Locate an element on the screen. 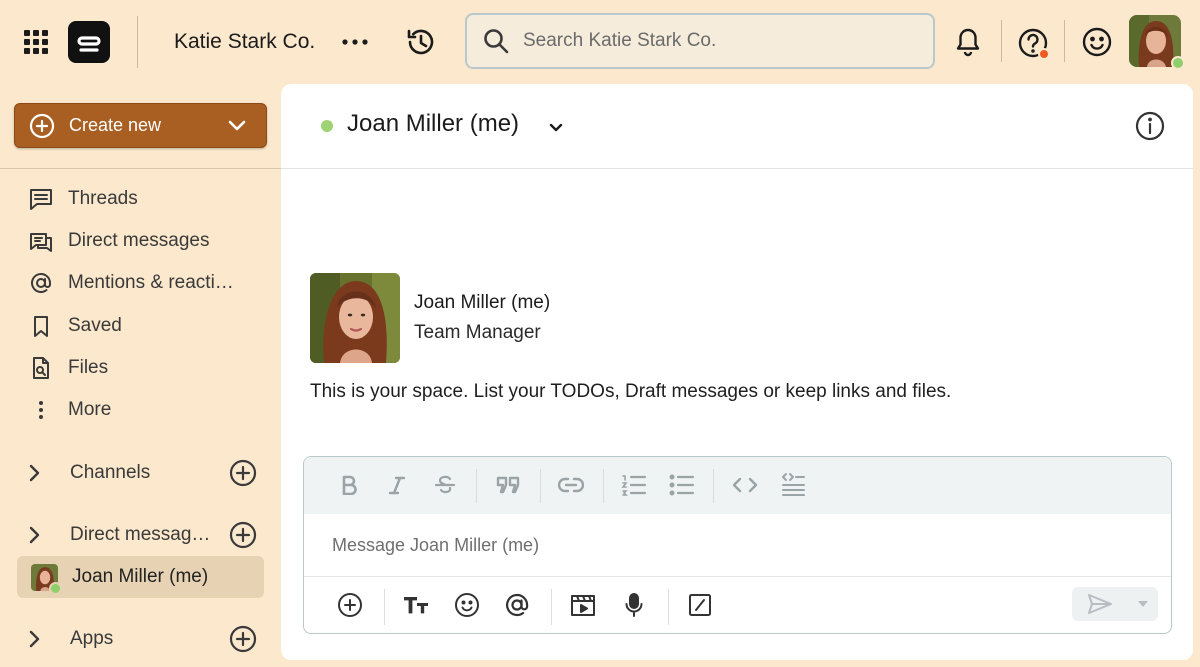 The image size is (1200, 667). sidebar-item-label: Files is located at coordinates (88, 367).